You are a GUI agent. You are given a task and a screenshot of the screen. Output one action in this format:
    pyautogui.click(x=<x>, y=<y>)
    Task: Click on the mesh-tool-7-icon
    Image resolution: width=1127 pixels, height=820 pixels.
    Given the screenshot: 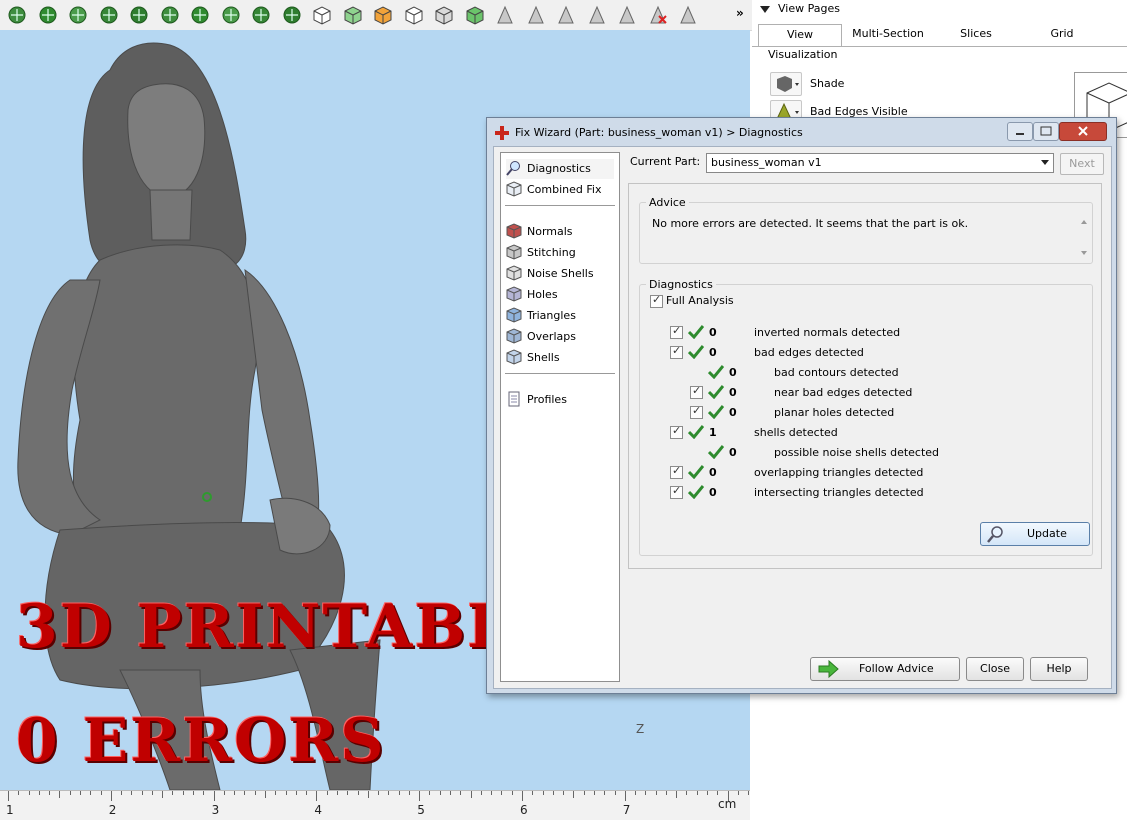 What is the action you would take?
    pyautogui.click(x=200, y=15)
    